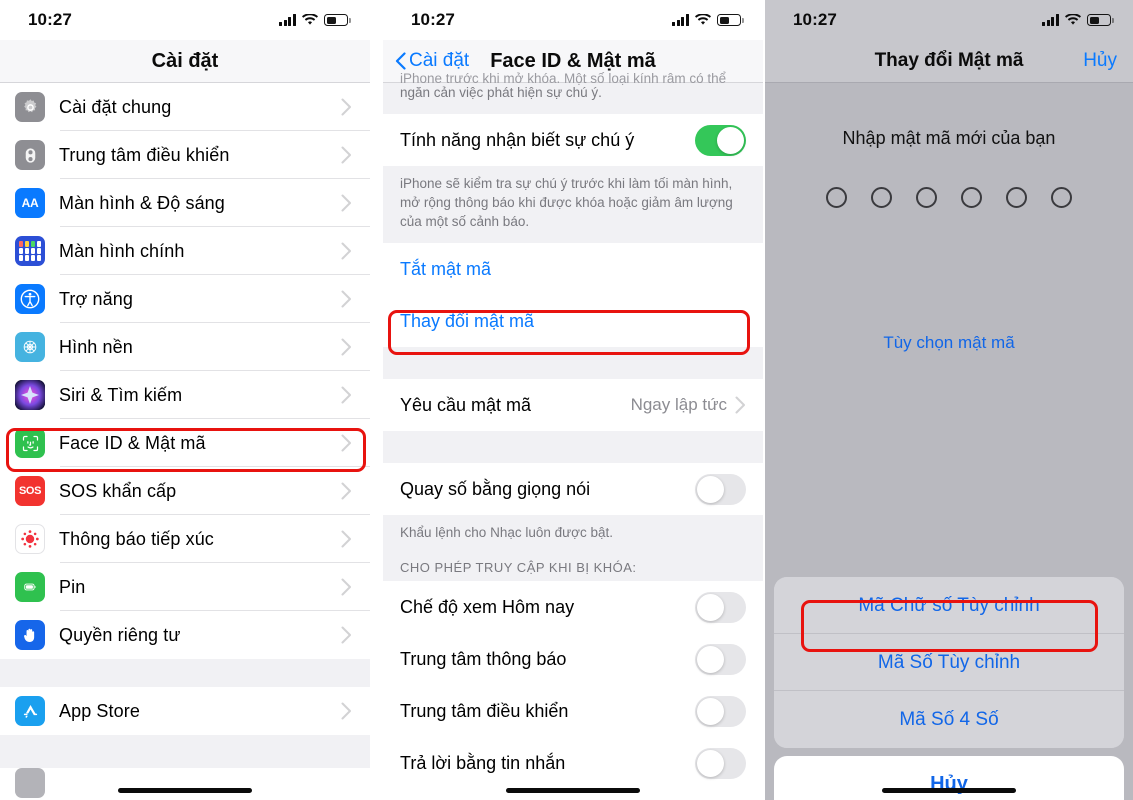 The image size is (1133, 800). Describe the element at coordinates (142, 202) in the screenshot. I see `sidebar-item-label: Màn hình & Độ sáng` at that location.